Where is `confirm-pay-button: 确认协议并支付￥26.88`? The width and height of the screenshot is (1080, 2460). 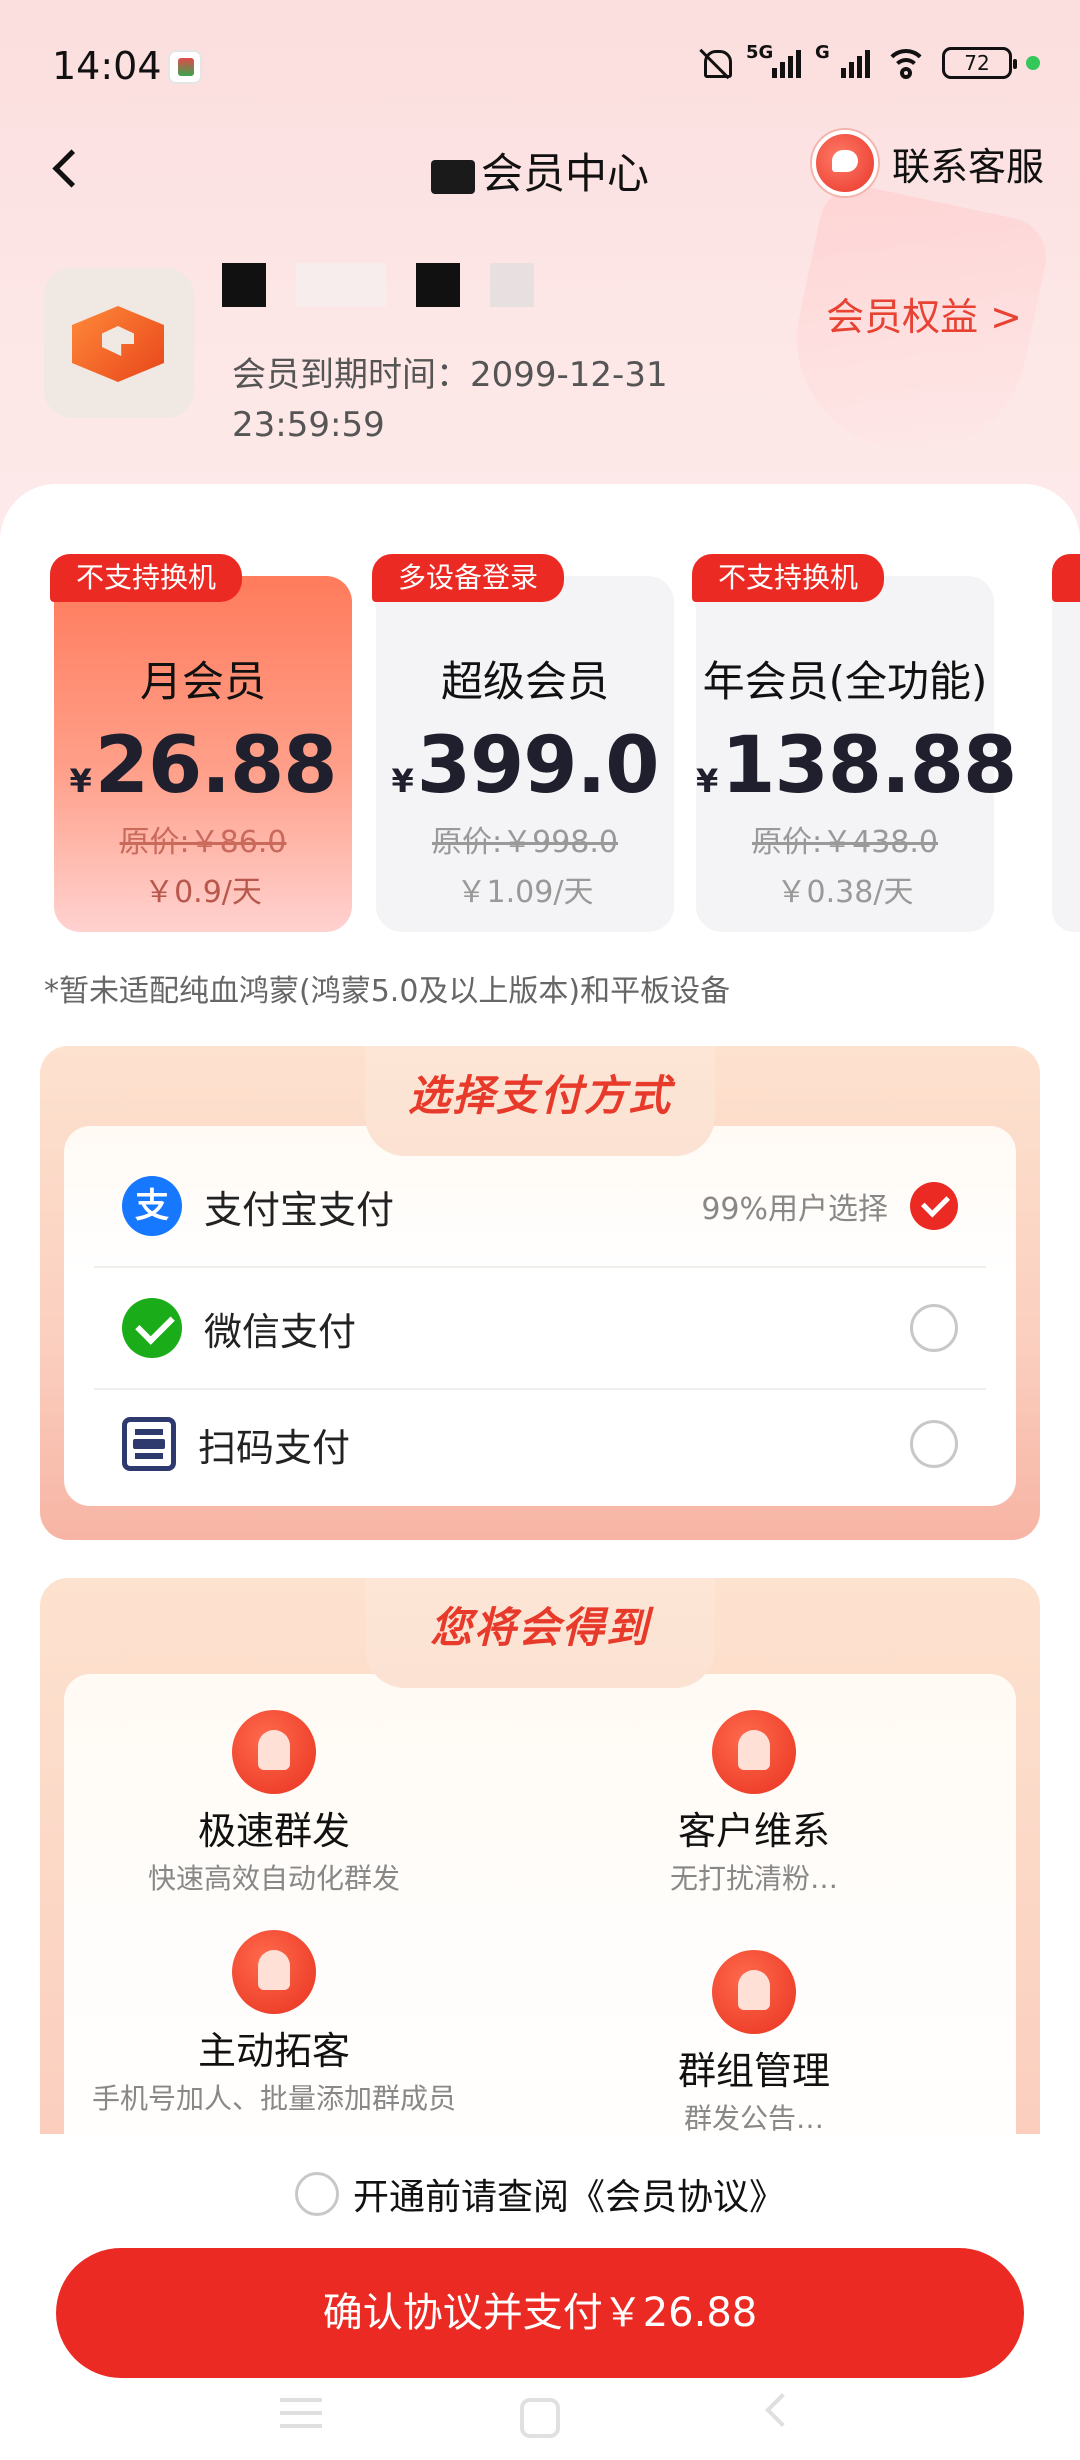
confirm-pay-button: 确认协议并支付￥26.88 is located at coordinates (540, 2313).